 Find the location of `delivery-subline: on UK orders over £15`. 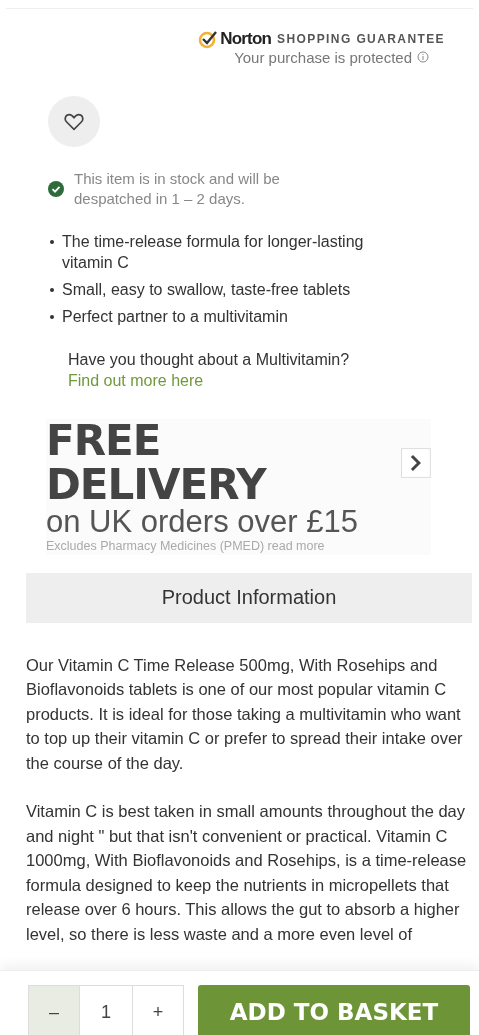

delivery-subline: on UK orders over £15 is located at coordinates (202, 522).